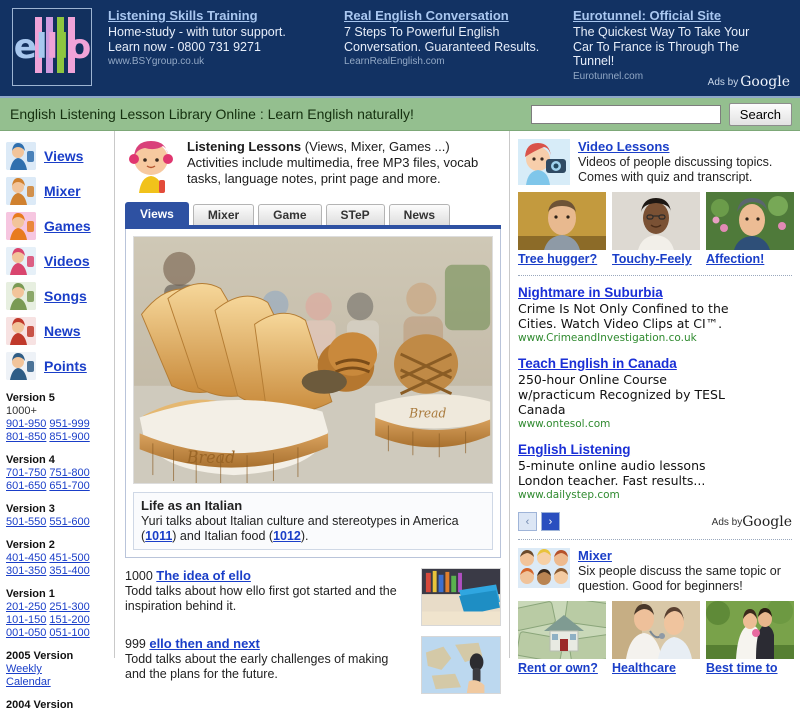 This screenshot has height=712, width=800. I want to click on top-ad-3-line-1: The Quickest Way To Take Your, so click(661, 32).